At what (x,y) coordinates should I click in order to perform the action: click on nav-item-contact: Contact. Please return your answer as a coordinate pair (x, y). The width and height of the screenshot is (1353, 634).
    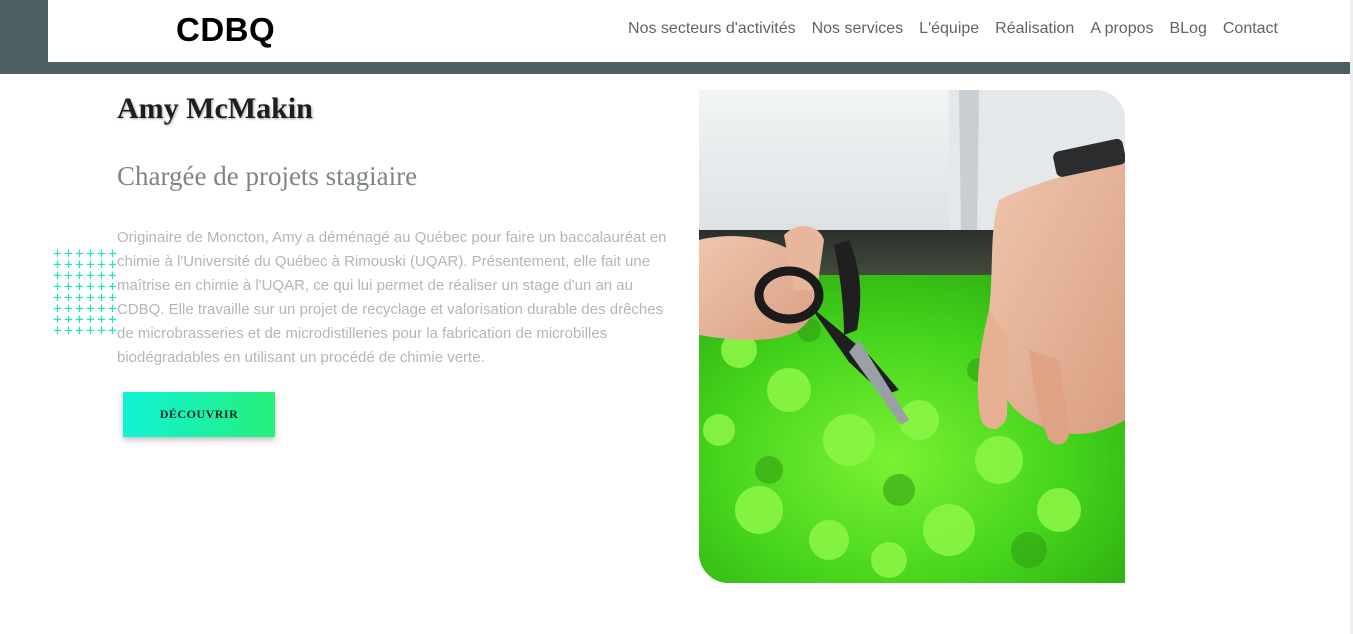
    Looking at the image, I should click on (1250, 29).